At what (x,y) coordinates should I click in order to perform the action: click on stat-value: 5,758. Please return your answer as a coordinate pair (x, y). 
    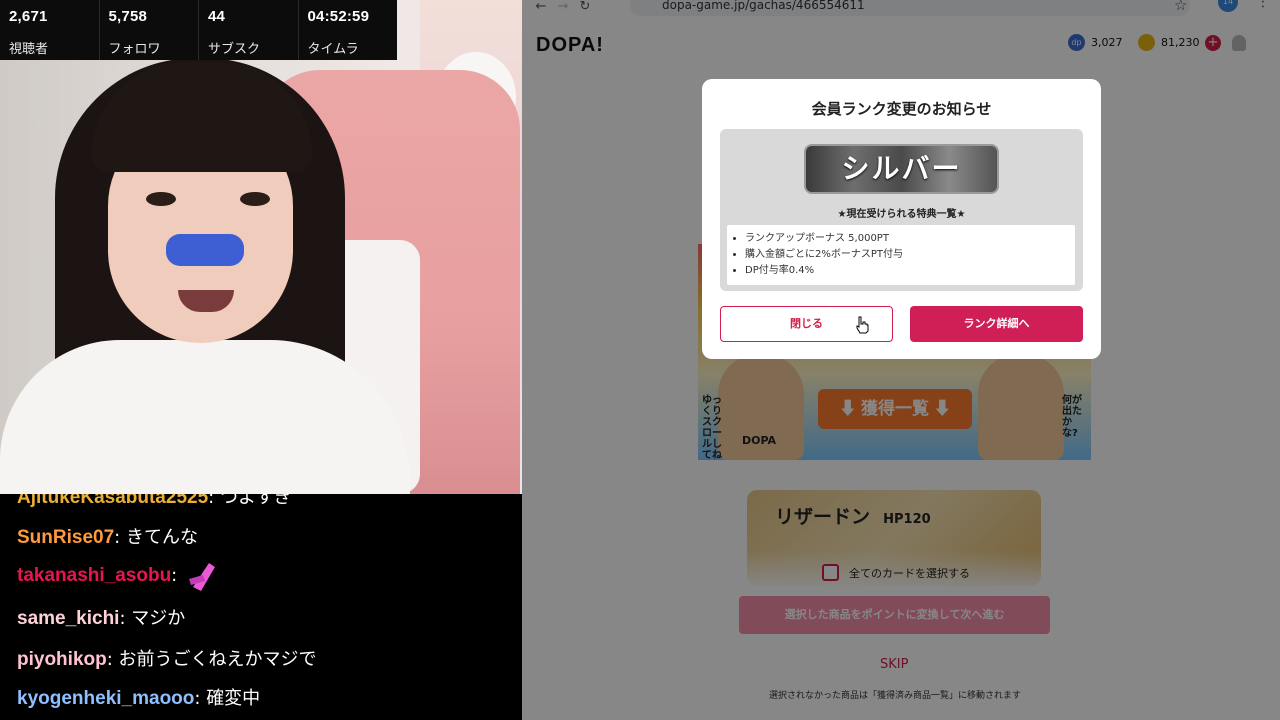
    Looking at the image, I should click on (128, 16).